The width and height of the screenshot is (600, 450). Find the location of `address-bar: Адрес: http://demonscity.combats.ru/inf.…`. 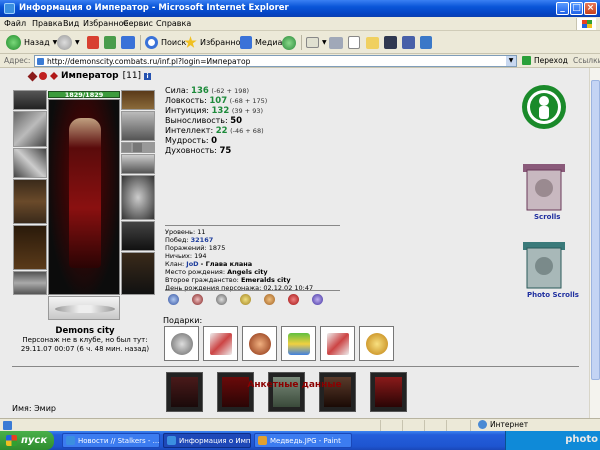

address-bar: Адрес: http://demonscity.combats.ru/inf.… is located at coordinates (300, 61).